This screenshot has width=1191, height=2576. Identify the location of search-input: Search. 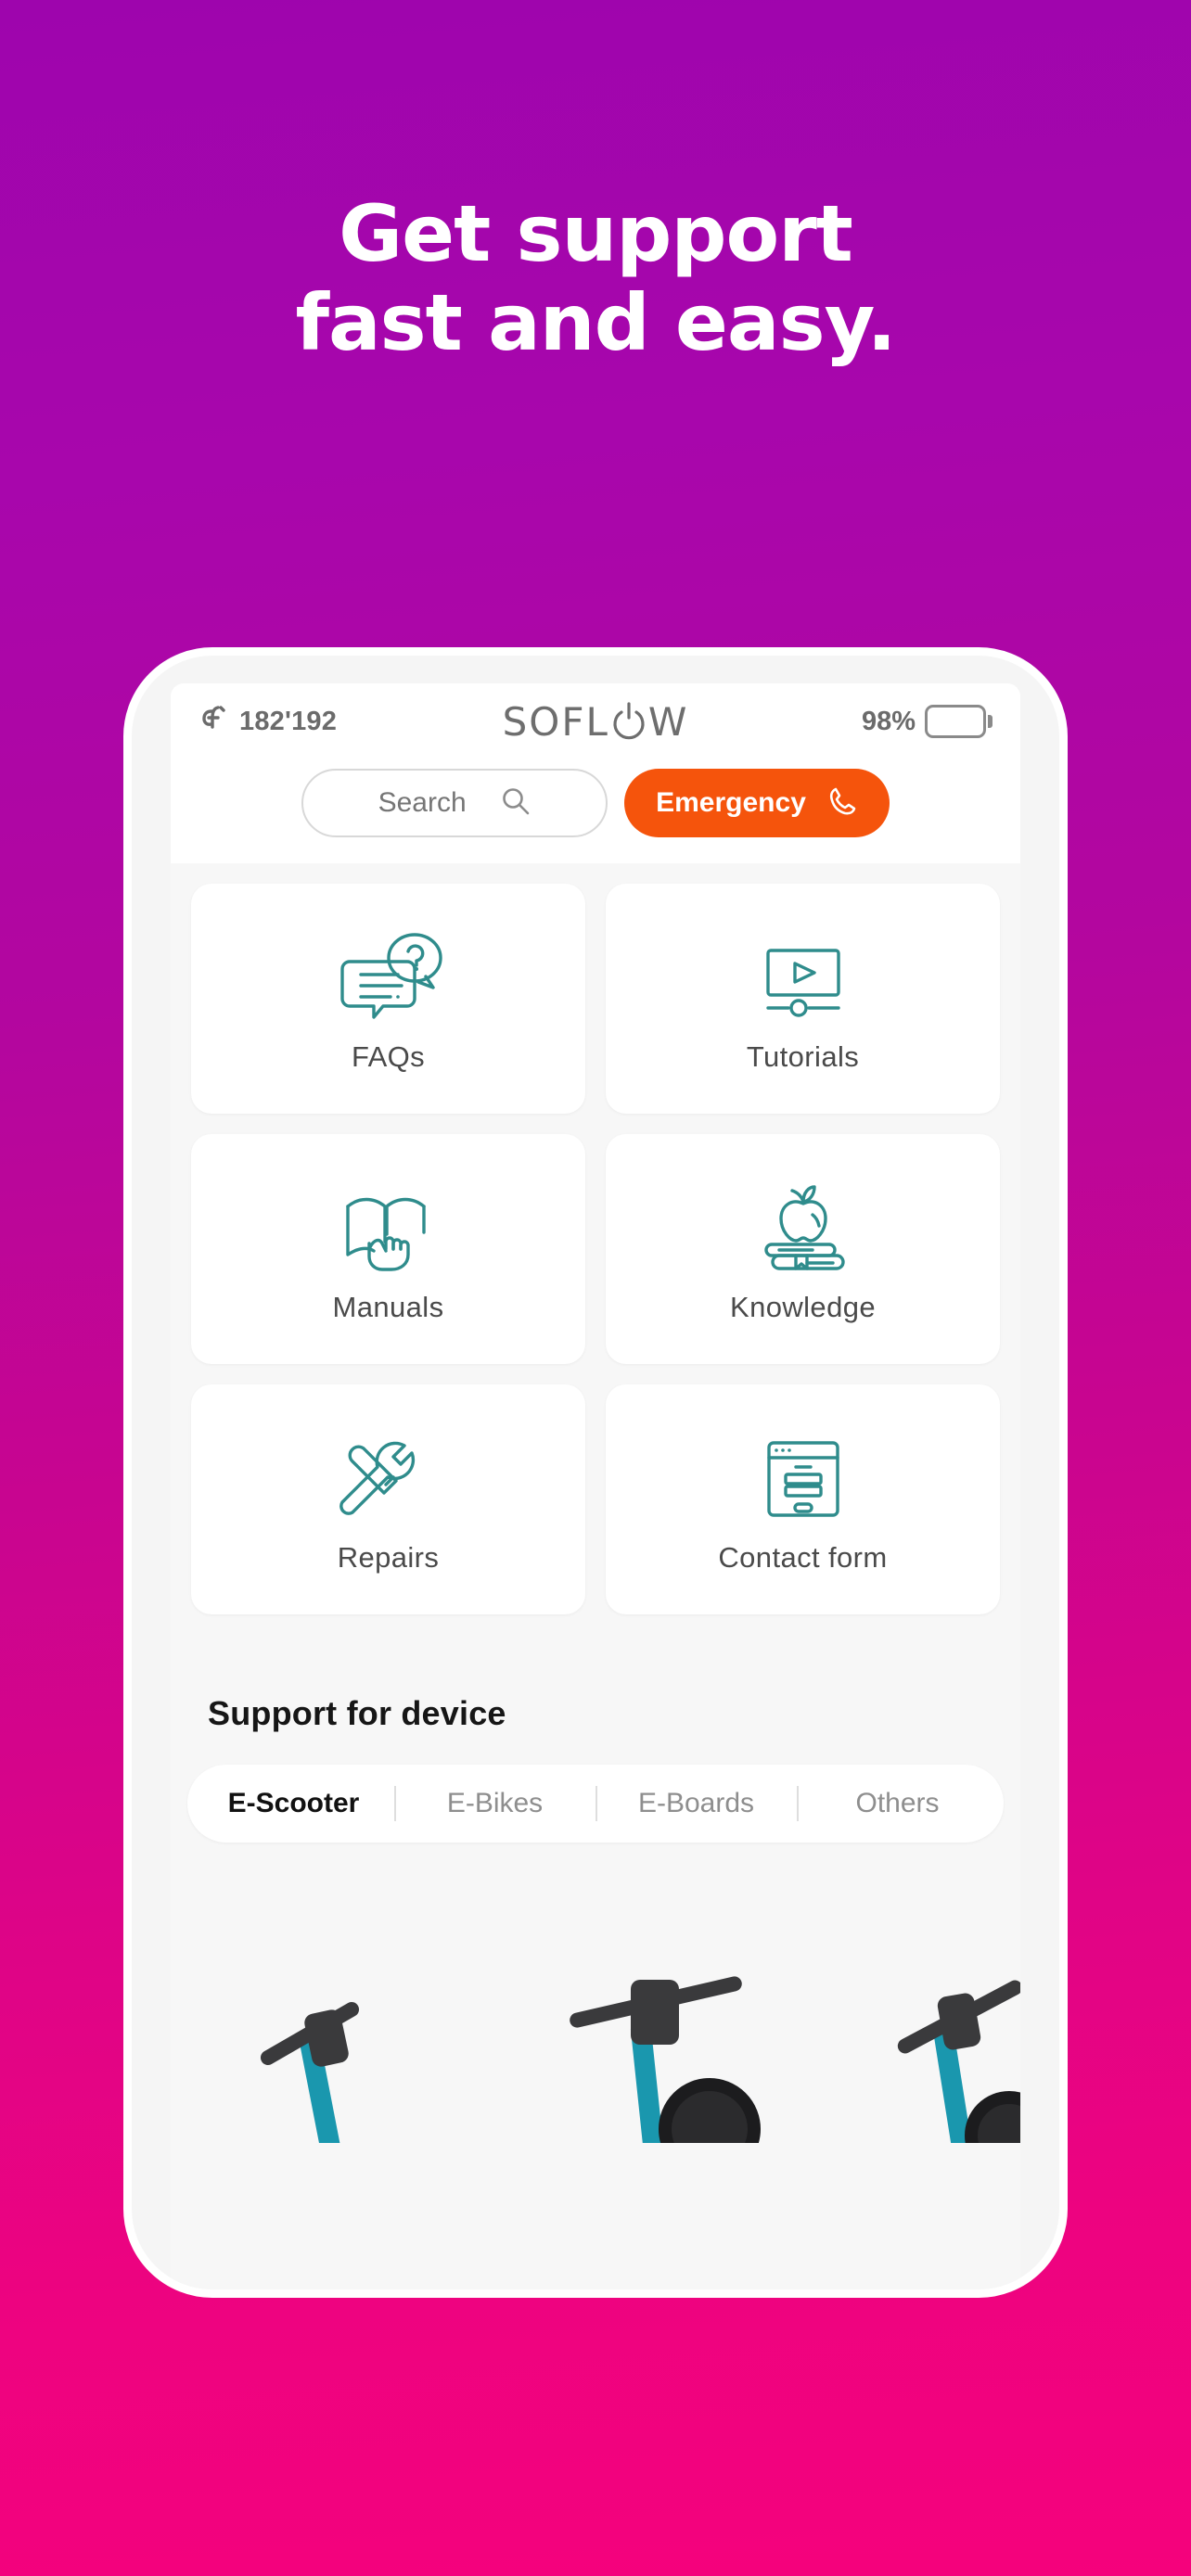
(454, 803).